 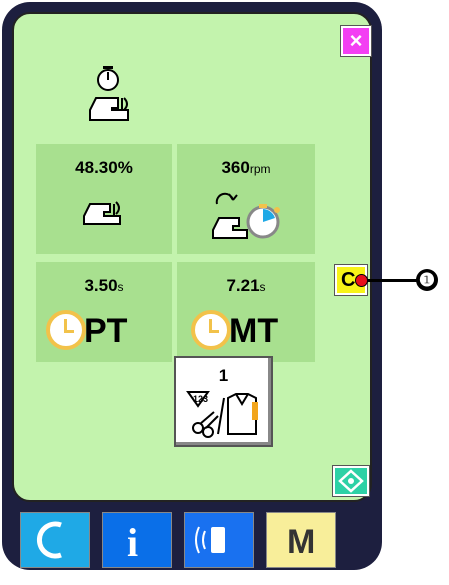 I want to click on pitch-time-unit: s, so click(x=120, y=287).